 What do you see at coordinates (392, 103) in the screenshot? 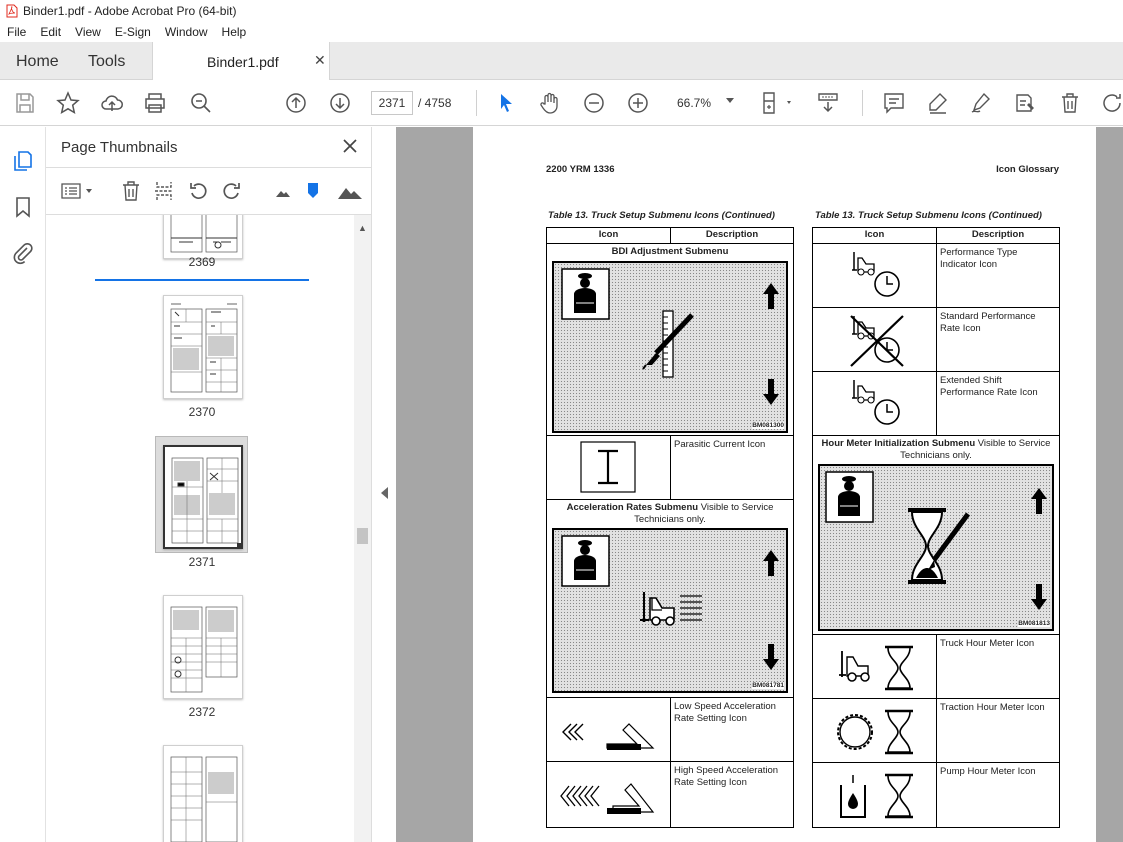
I see `page-number-input: 2371` at bounding box center [392, 103].